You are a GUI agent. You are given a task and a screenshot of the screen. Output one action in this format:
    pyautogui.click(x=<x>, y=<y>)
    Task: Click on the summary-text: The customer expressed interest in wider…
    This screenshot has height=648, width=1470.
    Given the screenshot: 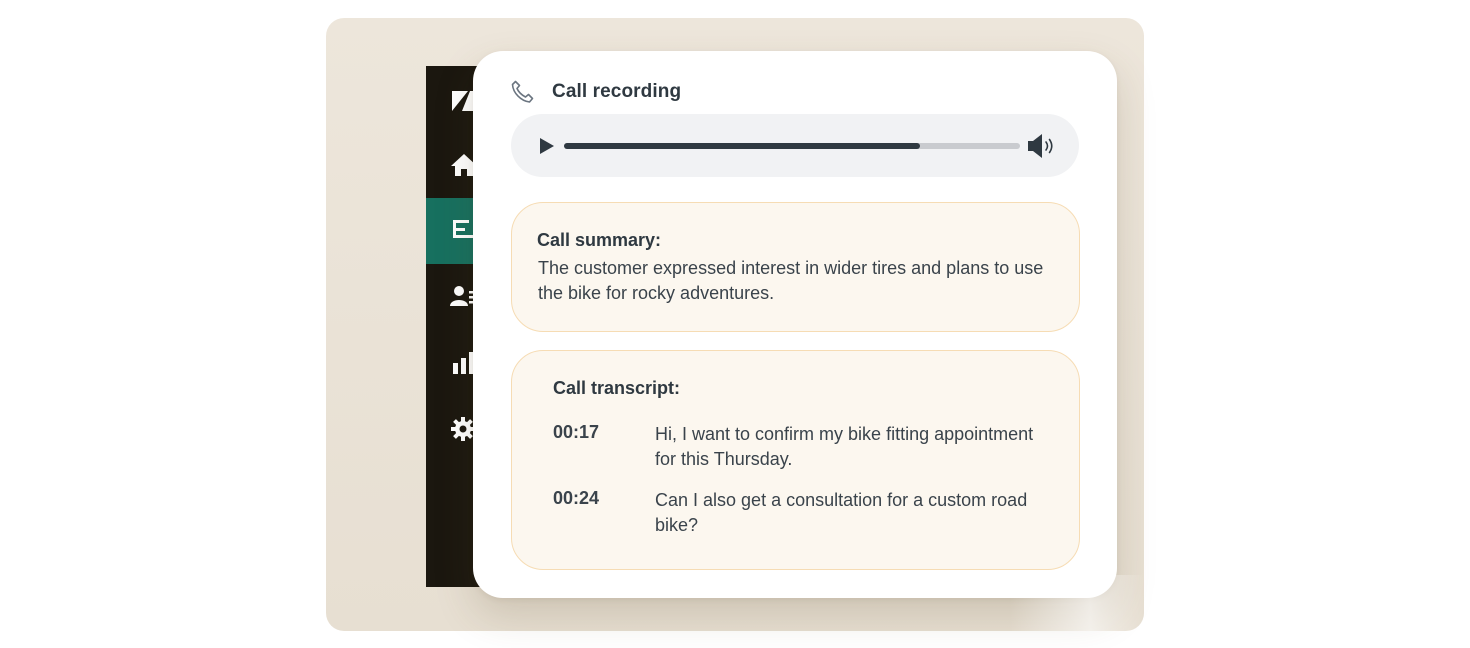 What is the action you would take?
    pyautogui.click(x=791, y=280)
    